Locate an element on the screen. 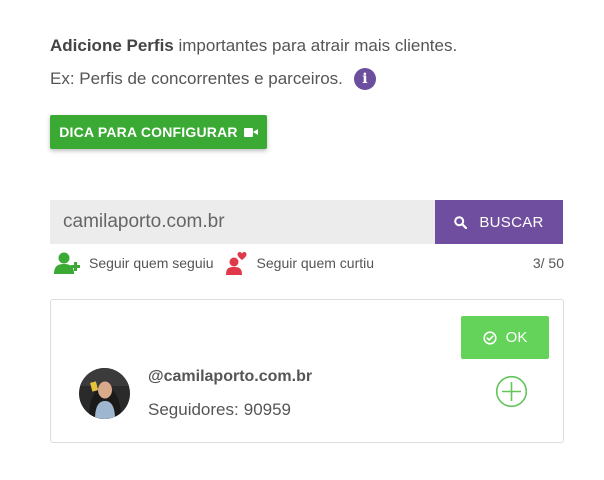  follow-likers-option: Seguir quem curtiu is located at coordinates (300, 263).